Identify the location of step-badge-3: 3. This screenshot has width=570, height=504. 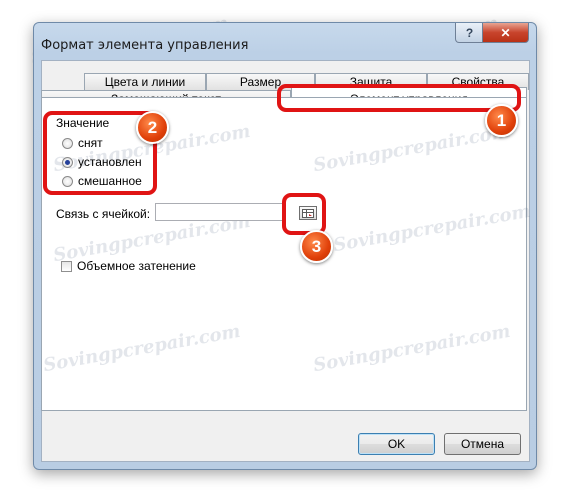
(316, 246).